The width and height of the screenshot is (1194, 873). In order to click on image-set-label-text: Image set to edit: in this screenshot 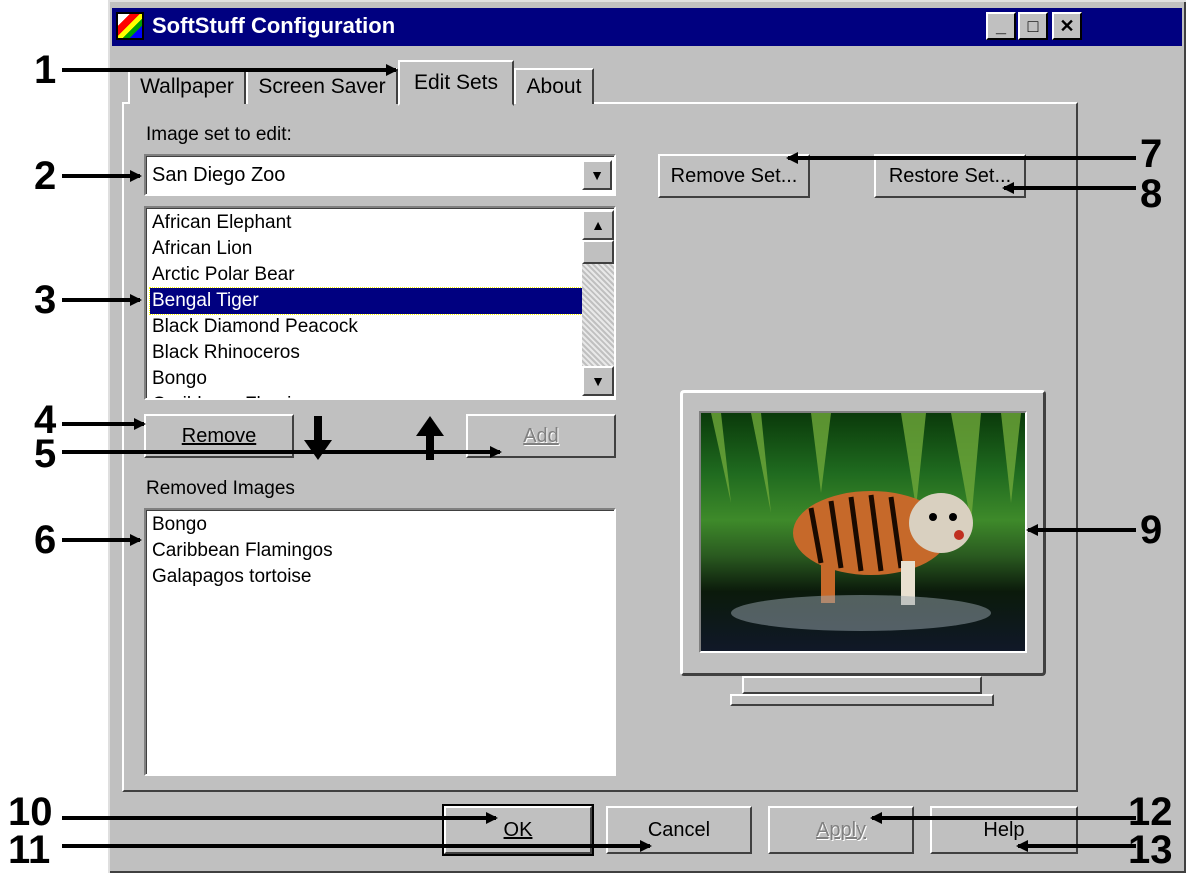, I will do `click(219, 134)`.